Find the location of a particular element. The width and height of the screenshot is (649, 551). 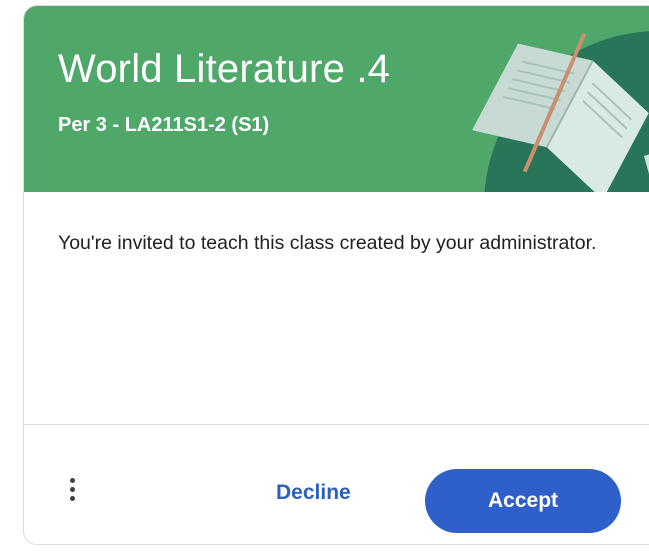

accept-button: Accept is located at coordinates (523, 501).